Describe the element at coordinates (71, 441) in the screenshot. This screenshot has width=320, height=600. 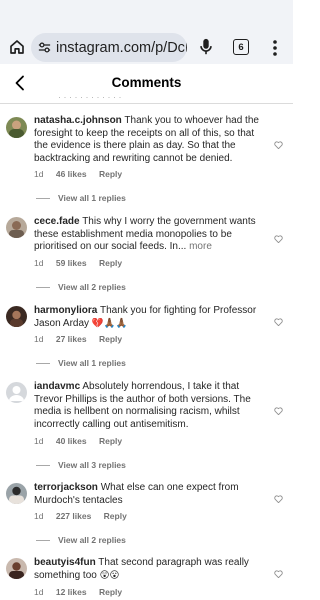
I see `comment-likes: 40 likes` at that location.